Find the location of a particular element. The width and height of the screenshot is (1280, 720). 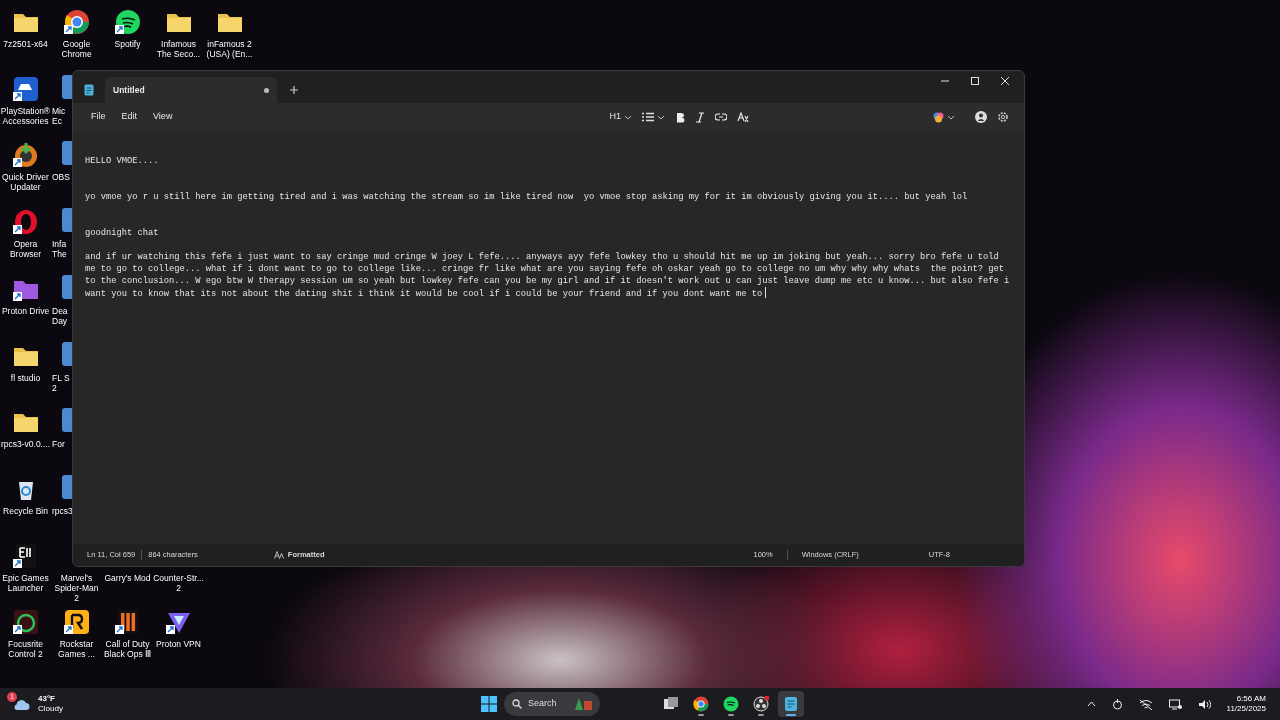

icon-label: Recycle Bin is located at coordinates (25, 510).